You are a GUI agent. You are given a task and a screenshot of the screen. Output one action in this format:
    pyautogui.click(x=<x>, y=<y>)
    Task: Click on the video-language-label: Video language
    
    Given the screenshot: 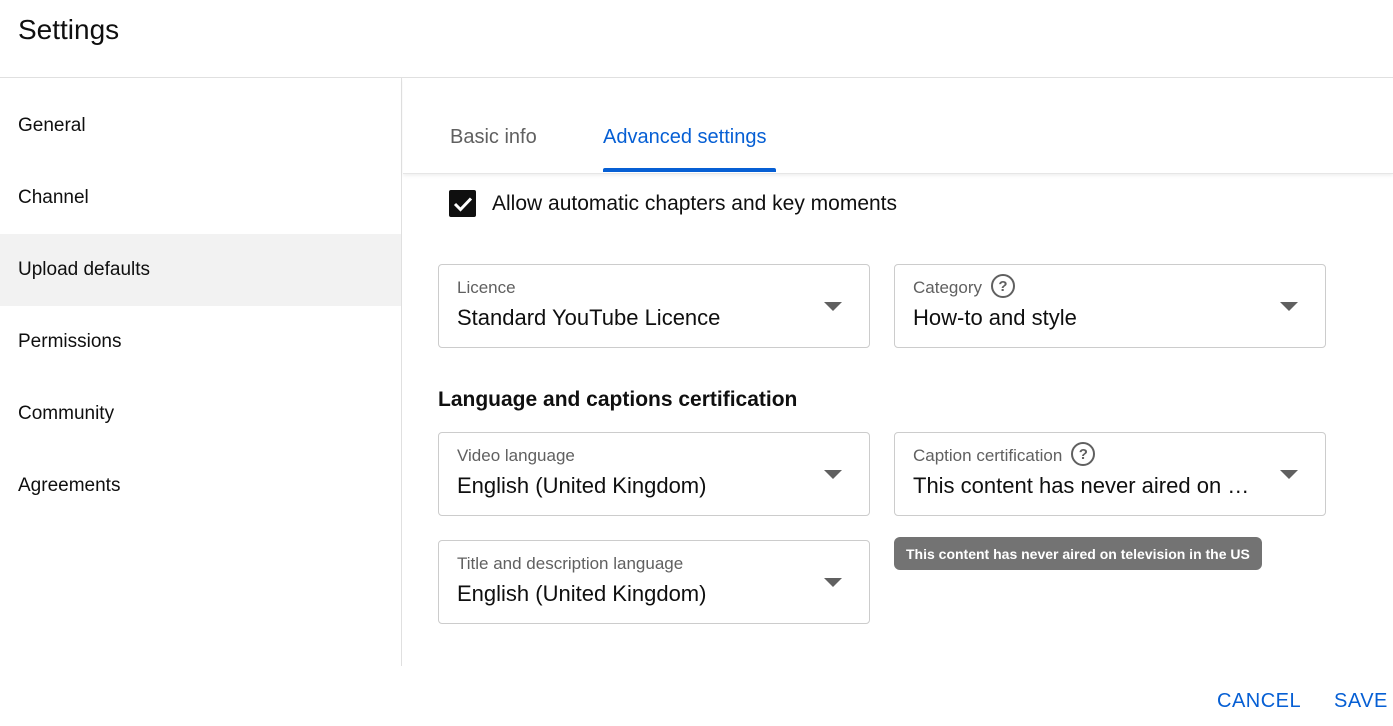 What is the action you would take?
    pyautogui.click(x=516, y=455)
    